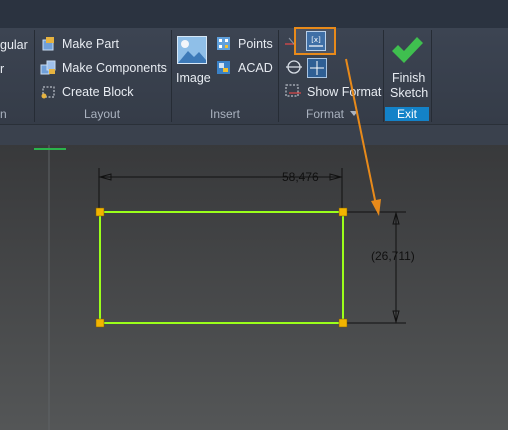  Describe the element at coordinates (90, 44) in the screenshot. I see `make-part-label: Make Part` at that location.